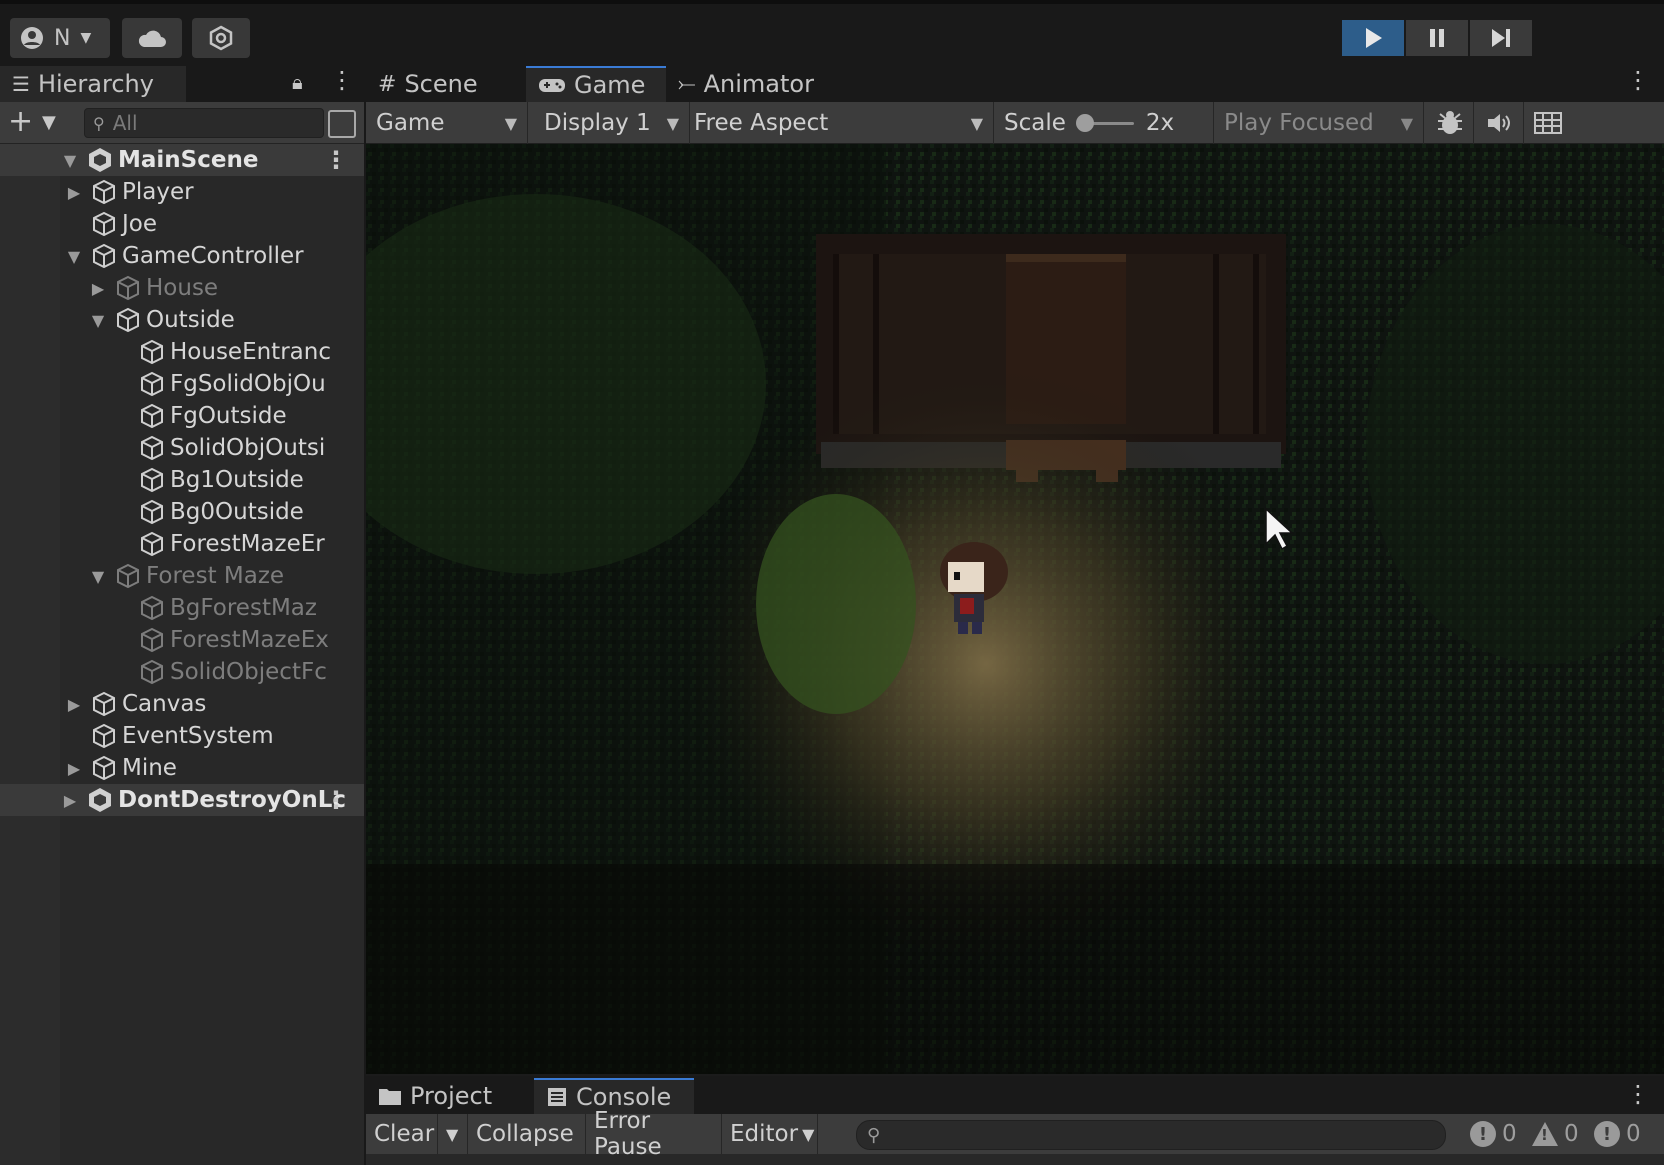  Describe the element at coordinates (182, 640) in the screenshot. I see `hierarchy-item: ForestMazeEx` at that location.